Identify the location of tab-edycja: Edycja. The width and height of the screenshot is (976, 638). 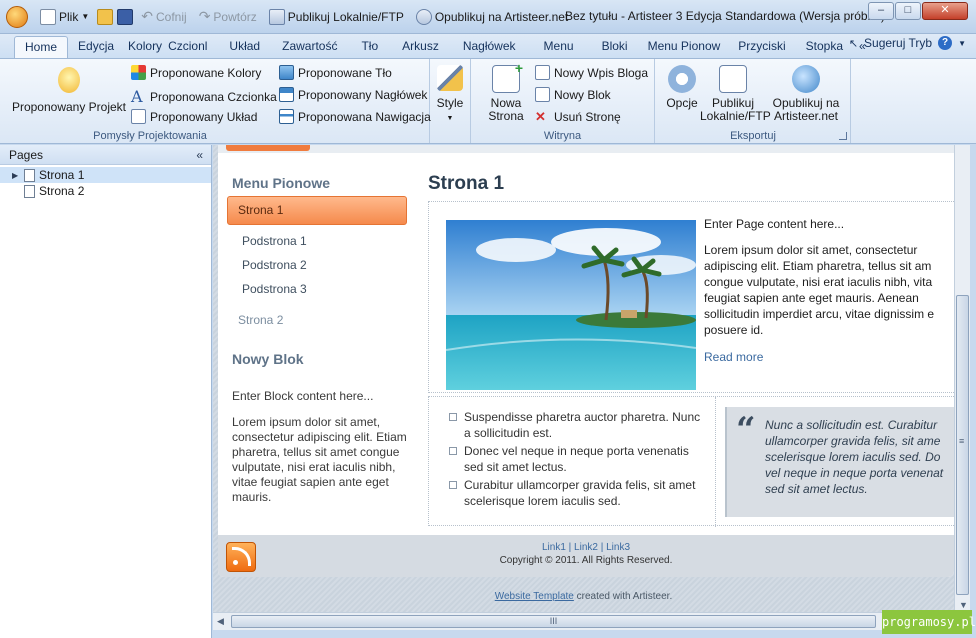
(96, 47).